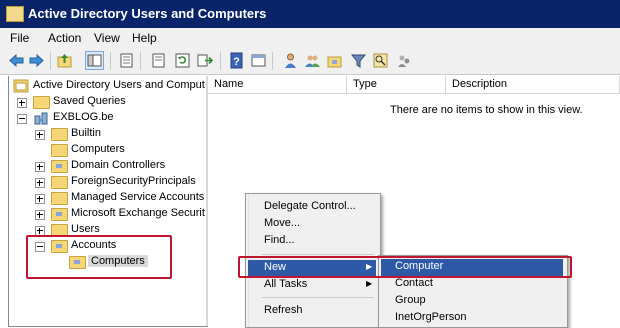  Describe the element at coordinates (107, 38) in the screenshot. I see `menu-view: View` at that location.